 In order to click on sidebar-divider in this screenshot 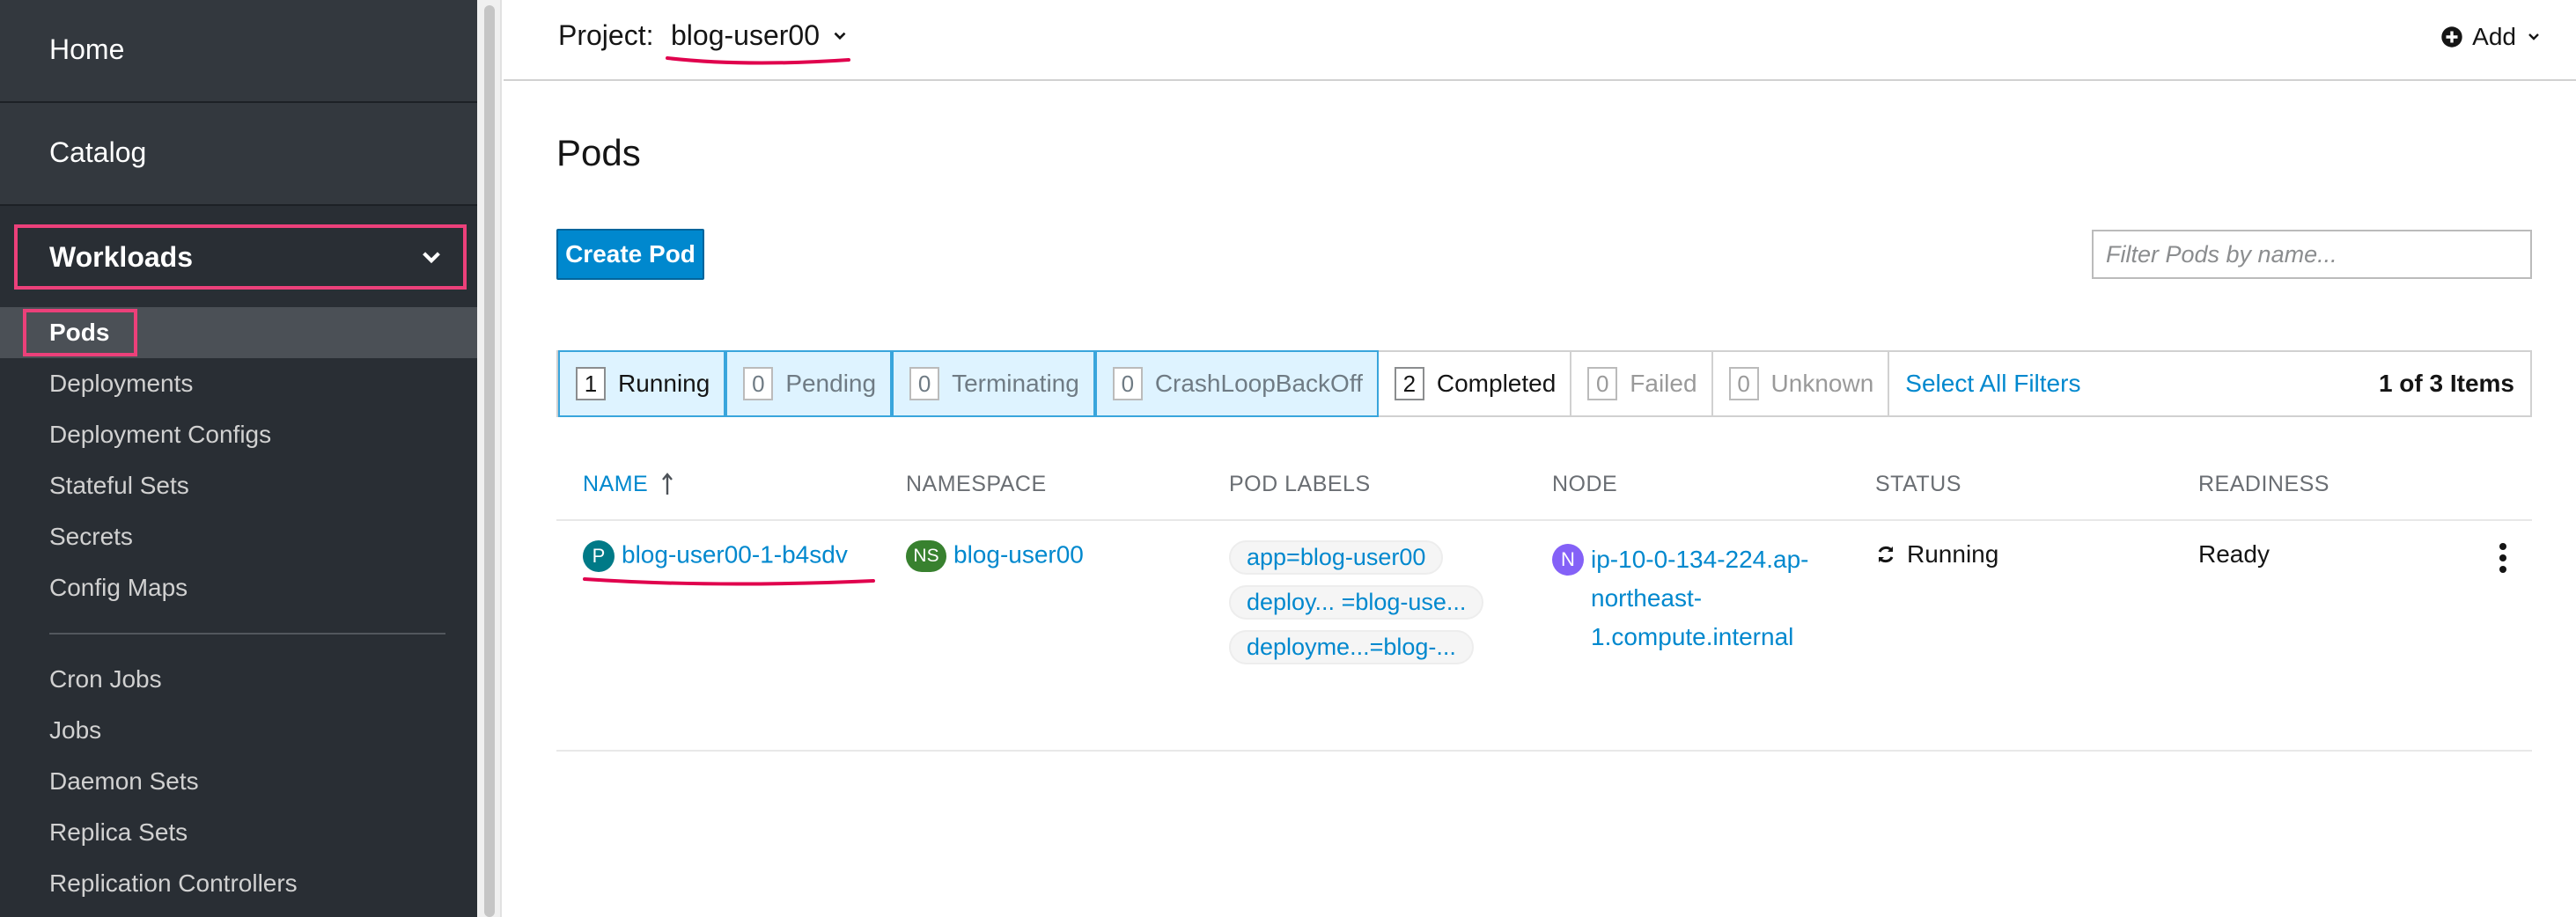, I will do `click(247, 634)`.